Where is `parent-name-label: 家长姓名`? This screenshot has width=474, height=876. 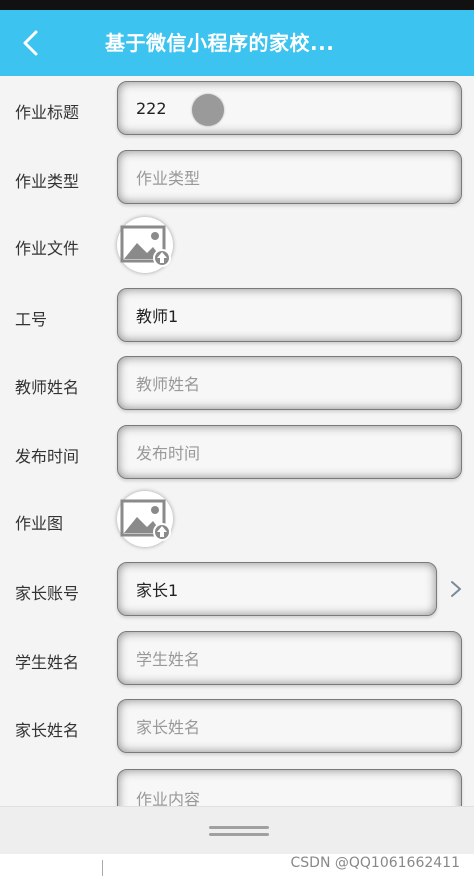
parent-name-label: 家长姓名 is located at coordinates (47, 730).